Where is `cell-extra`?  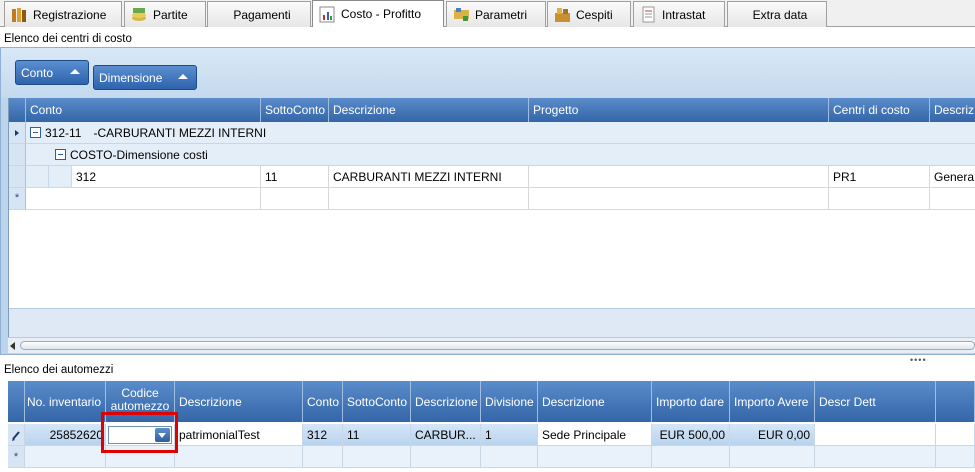
cell-extra is located at coordinates (955, 435).